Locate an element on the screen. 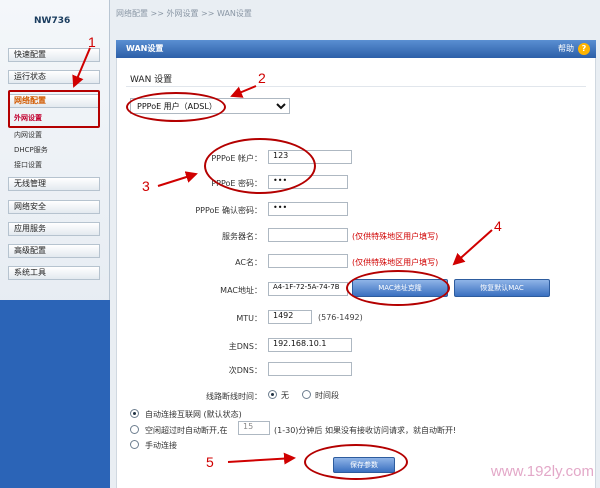 Image resolution: width=600 pixels, height=488 pixels. sidebar-item-wireless: 无线管理 is located at coordinates (54, 184).